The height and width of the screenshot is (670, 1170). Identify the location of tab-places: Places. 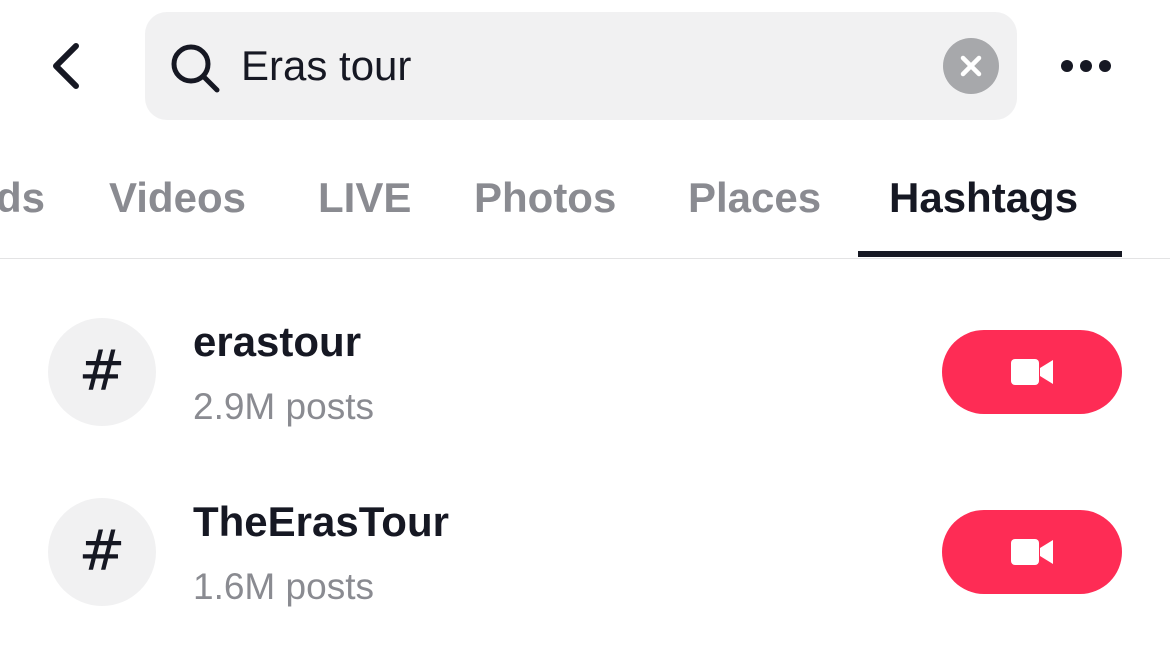
(754, 198).